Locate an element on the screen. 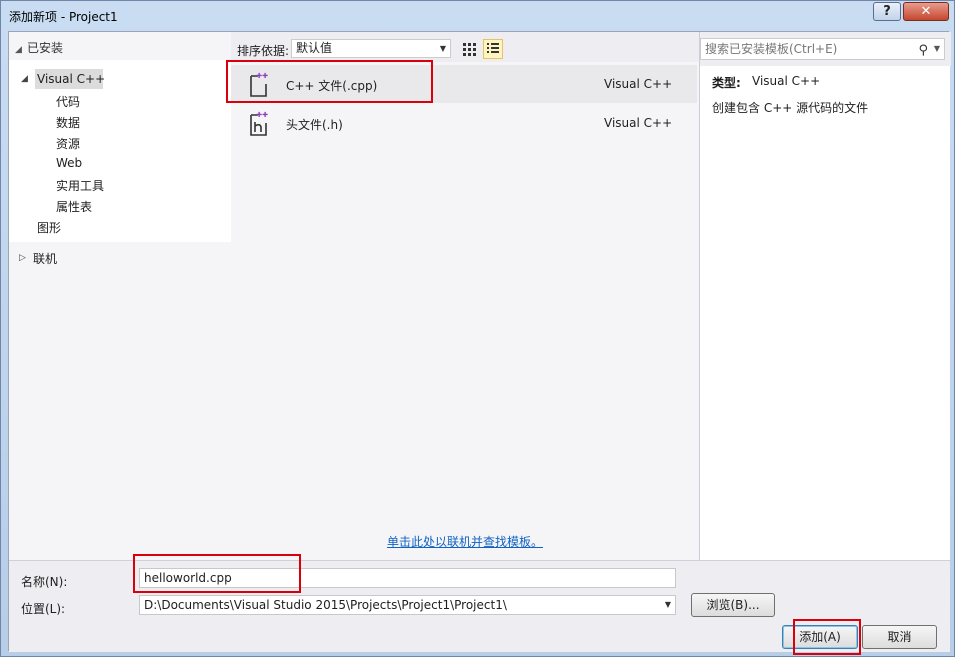 The width and height of the screenshot is (955, 657). sort-value: 默认值 is located at coordinates (314, 48).